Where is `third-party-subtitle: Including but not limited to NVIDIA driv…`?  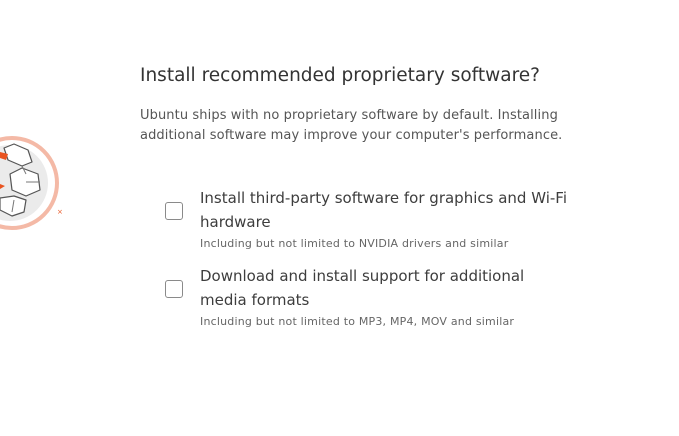
third-party-subtitle: Including but not limited to NVIDIA driv… is located at coordinates (354, 243).